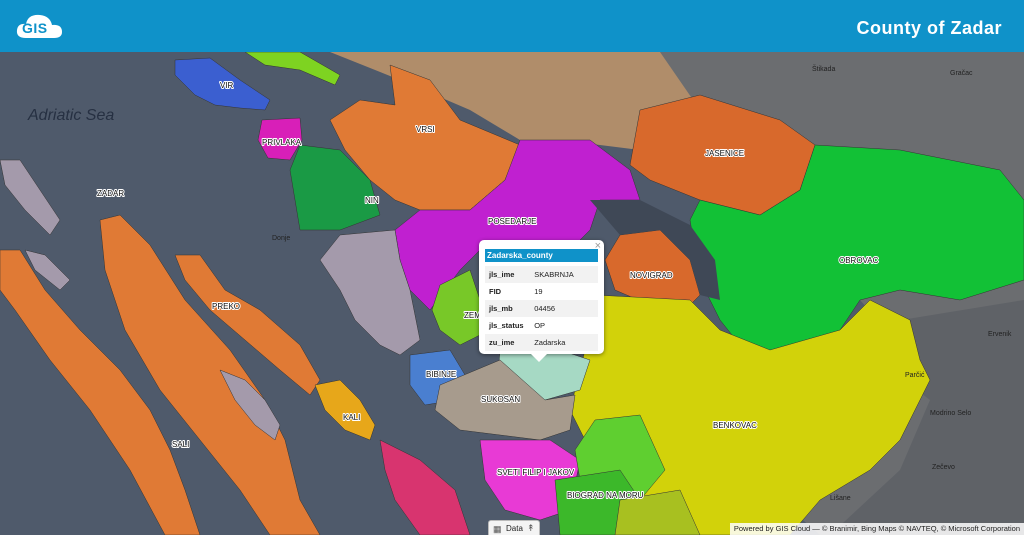  What do you see at coordinates (538, 291) in the screenshot?
I see `attribute-value: 19` at bounding box center [538, 291].